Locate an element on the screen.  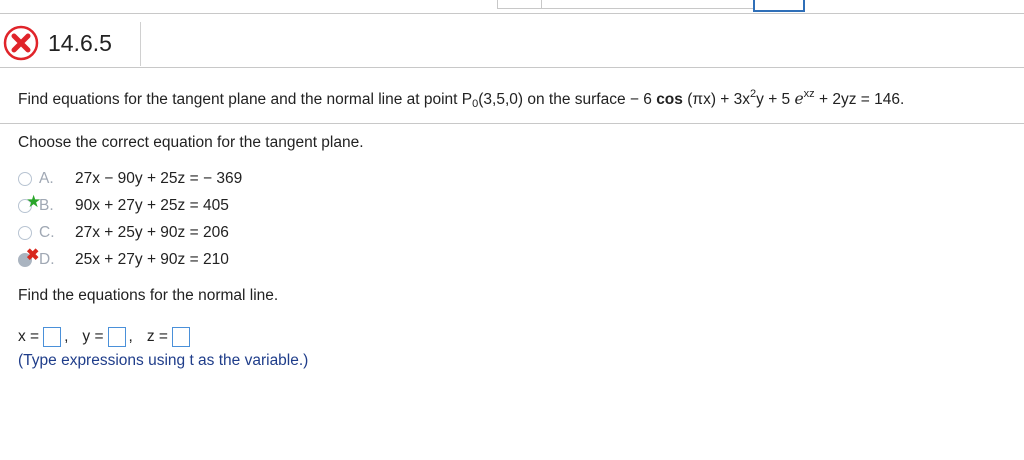
top-divider is located at coordinates (512, 13).